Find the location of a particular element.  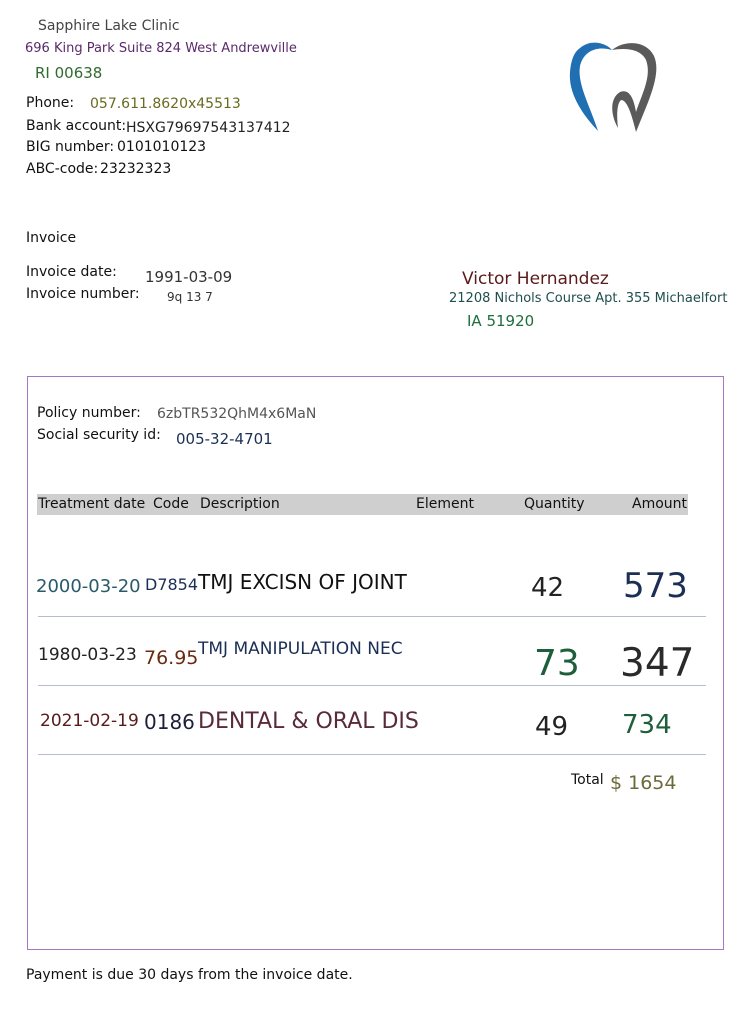

row-code: 76.95 is located at coordinates (171, 658).